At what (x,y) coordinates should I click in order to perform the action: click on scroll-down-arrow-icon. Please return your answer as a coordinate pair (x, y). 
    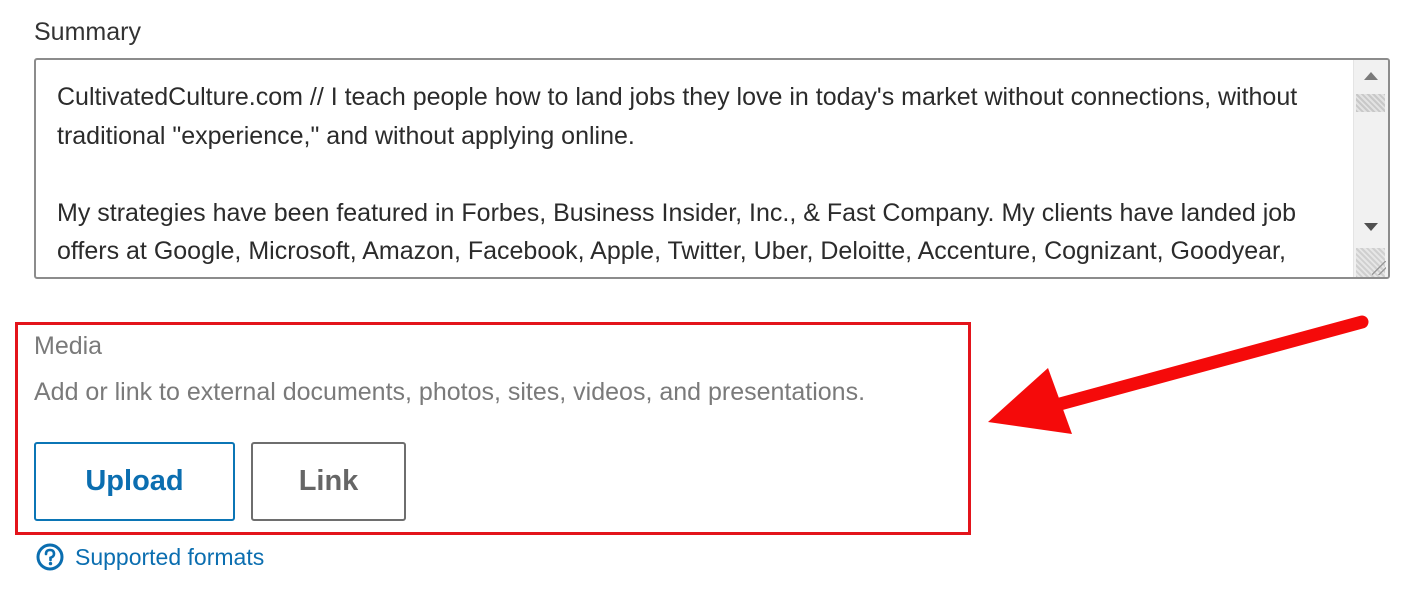
    Looking at the image, I should click on (1371, 227).